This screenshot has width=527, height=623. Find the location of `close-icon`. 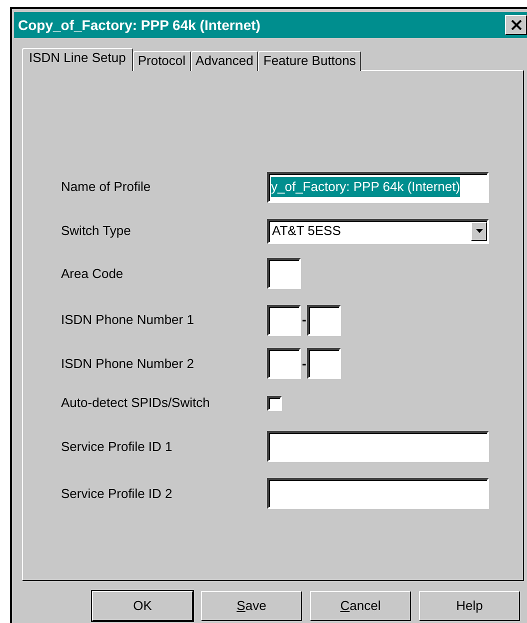

close-icon is located at coordinates (516, 25).